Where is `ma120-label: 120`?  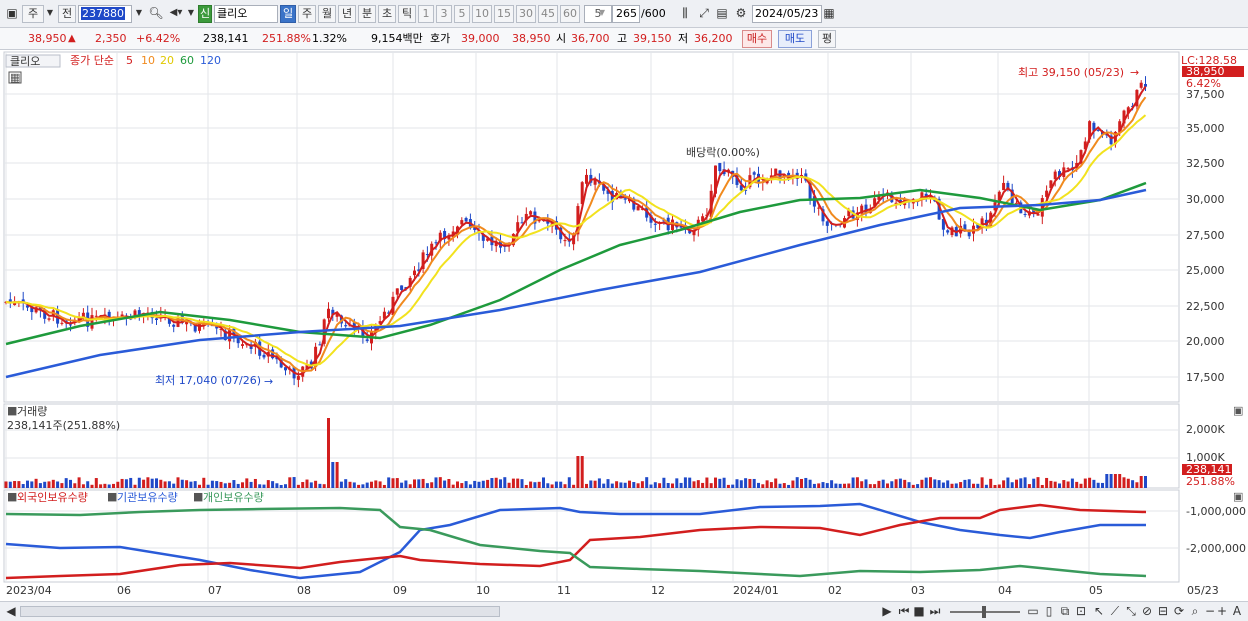
ma120-label: 120 is located at coordinates (210, 60).